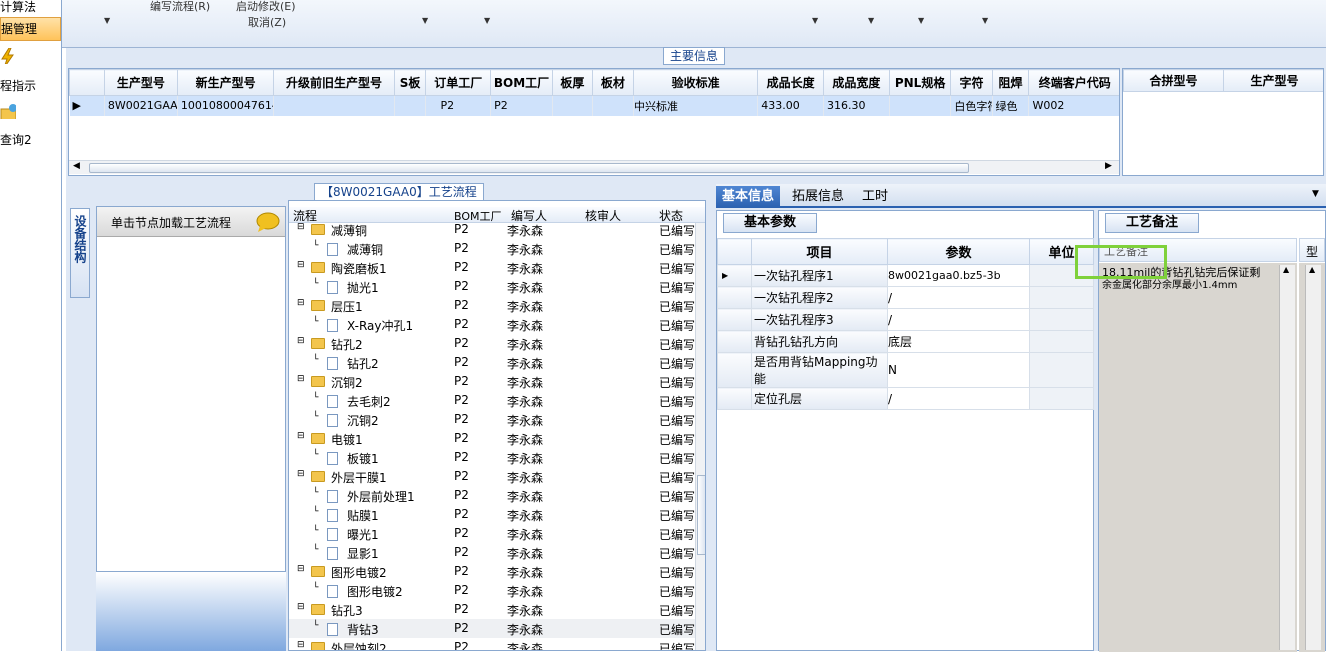  I want to click on cell: 白色字符, so click(971, 105).